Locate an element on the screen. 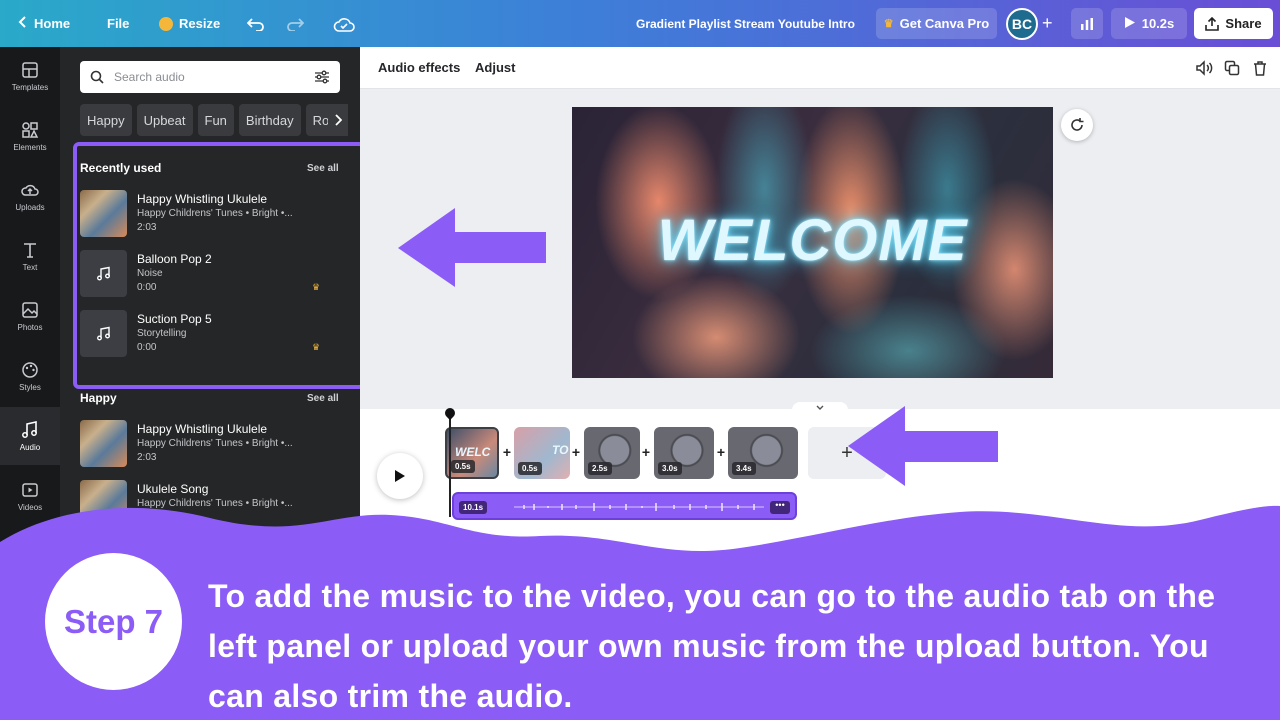 The height and width of the screenshot is (720, 1280). category-chips: Happy Upbeat Fun Birthday Rock is located at coordinates (212, 120).